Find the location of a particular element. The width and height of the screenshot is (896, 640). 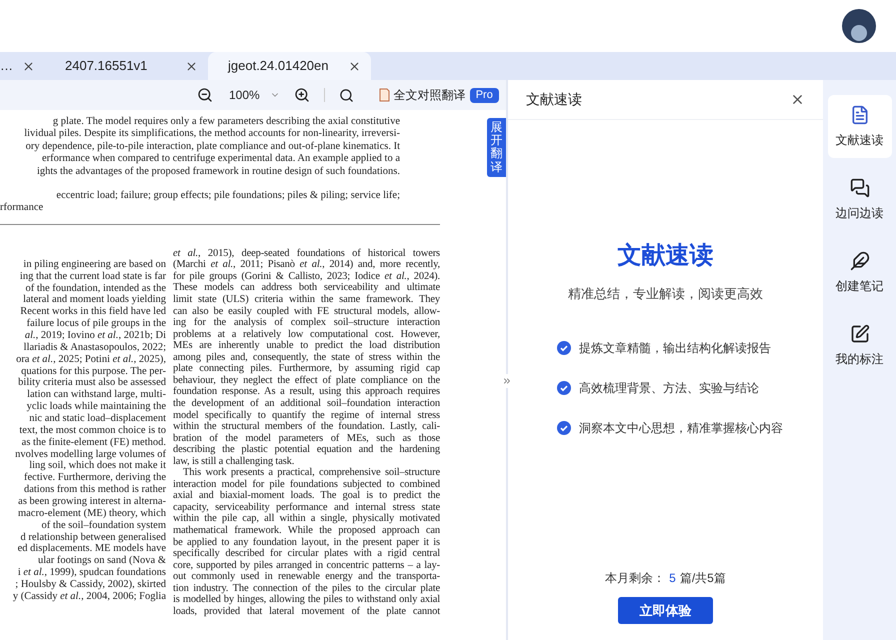

text-line: MEs are inherently unable to predict the load distribution is located at coordinates (306, 346).